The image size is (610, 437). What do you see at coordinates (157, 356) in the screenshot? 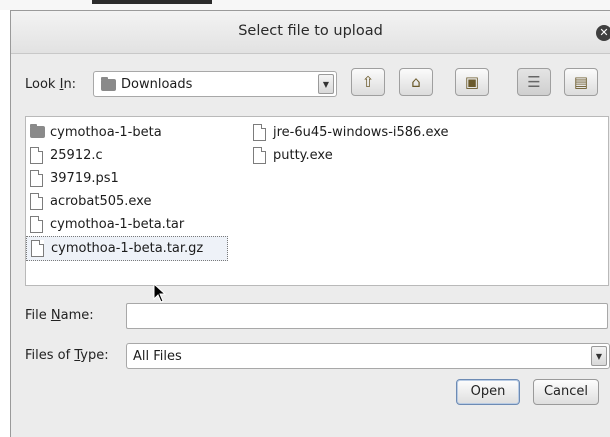
I see `file-type-value: All Files` at bounding box center [157, 356].